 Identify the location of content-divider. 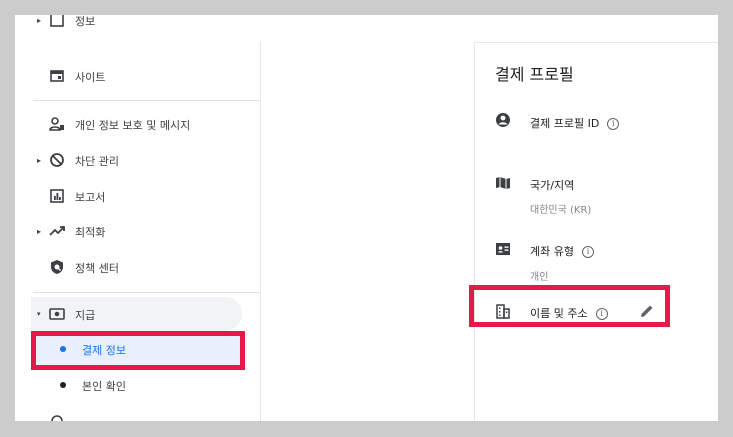
(260, 231).